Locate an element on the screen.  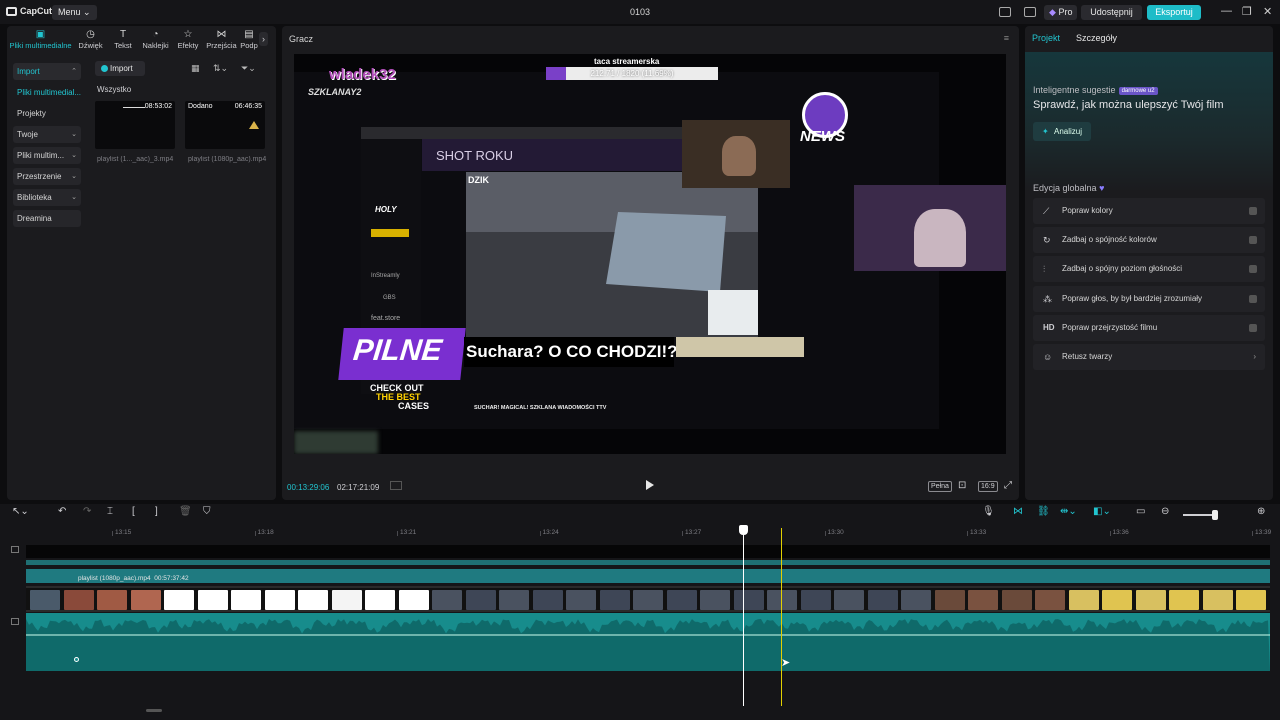
magnet-icon: ⋈ is located at coordinates (1018, 511).